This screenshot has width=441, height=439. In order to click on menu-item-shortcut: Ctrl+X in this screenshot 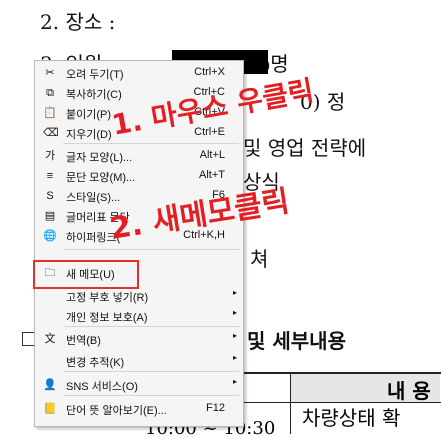, I will do `click(209, 72)`.